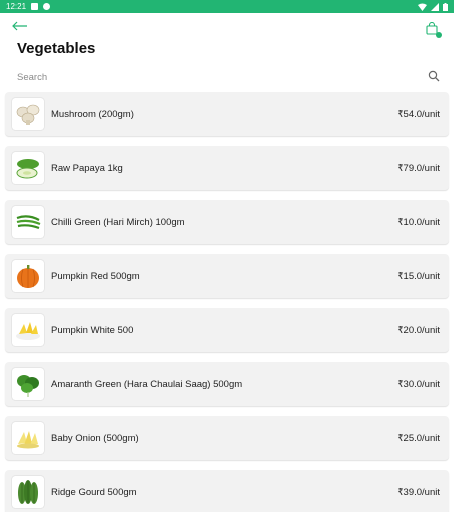 The image size is (454, 512). What do you see at coordinates (227, 491) in the screenshot?
I see `product-row: Ridge Gourd 500gm ₹39.0/unit` at bounding box center [227, 491].